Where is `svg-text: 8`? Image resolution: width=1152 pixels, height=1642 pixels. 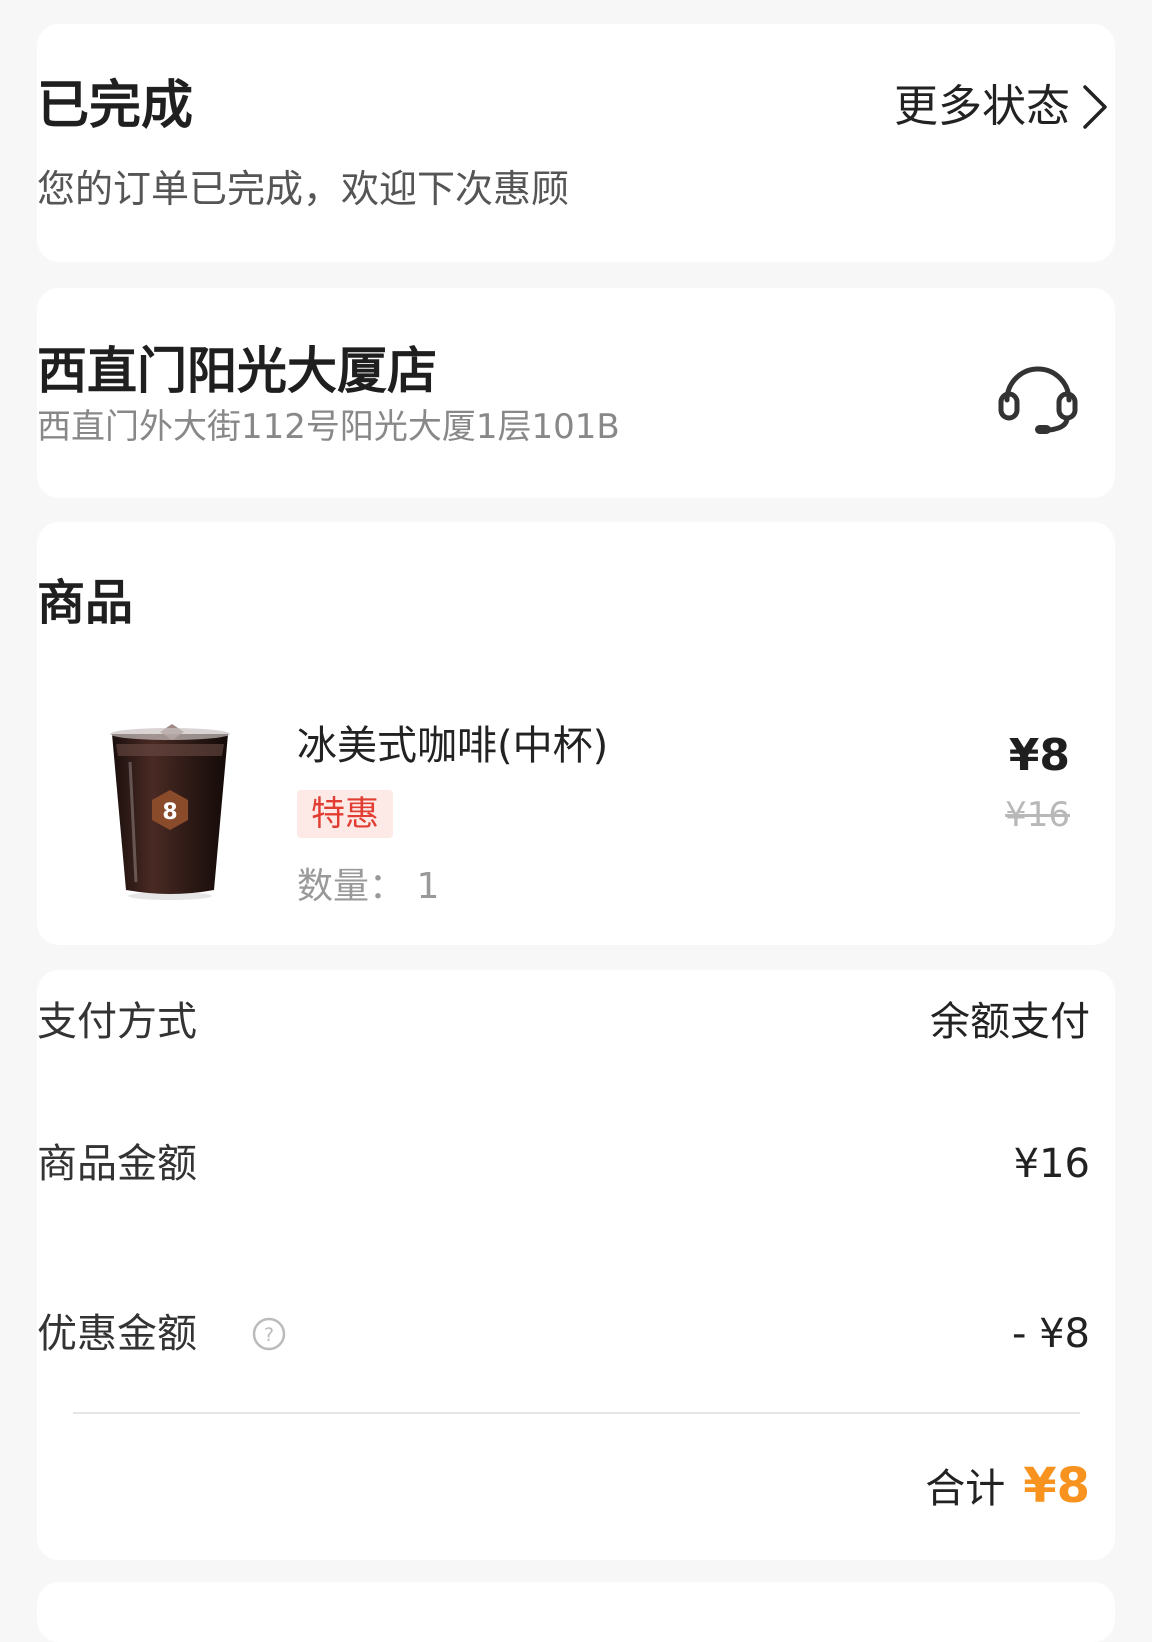 svg-text: 8 is located at coordinates (169, 812).